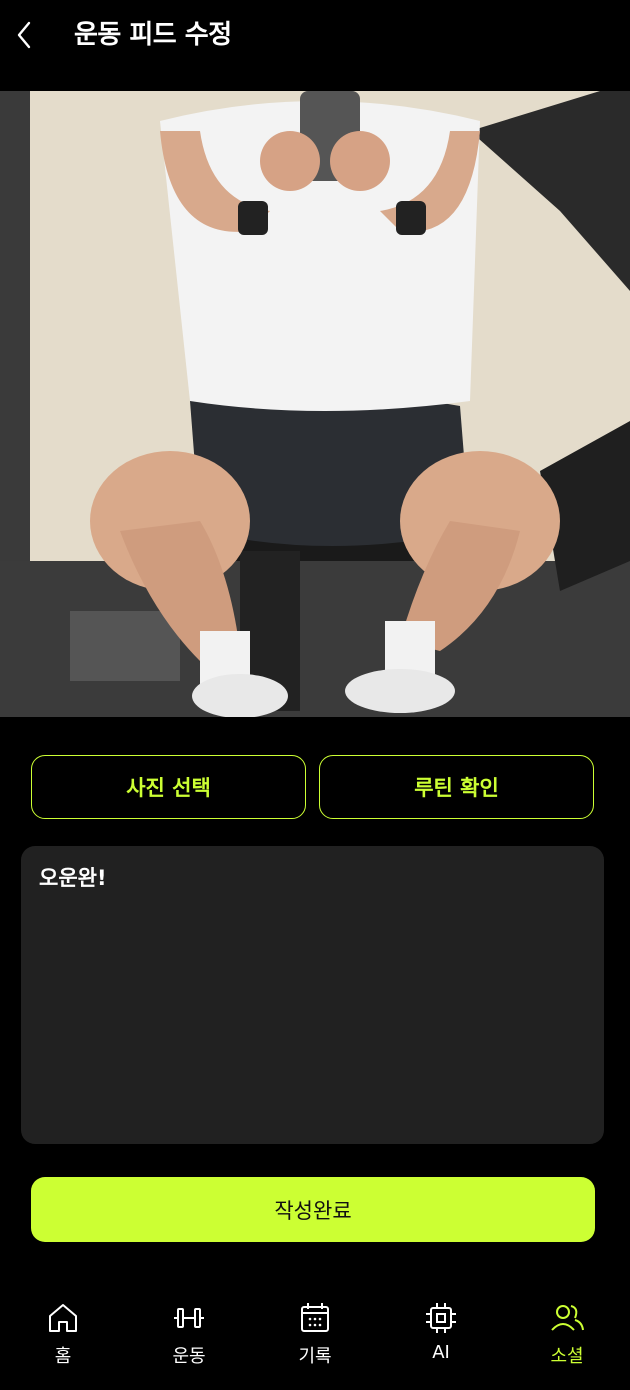 Image resolution: width=630 pixels, height=1390 pixels. What do you see at coordinates (567, 1356) in the screenshot?
I see `nav-label-social: 소셜` at bounding box center [567, 1356].